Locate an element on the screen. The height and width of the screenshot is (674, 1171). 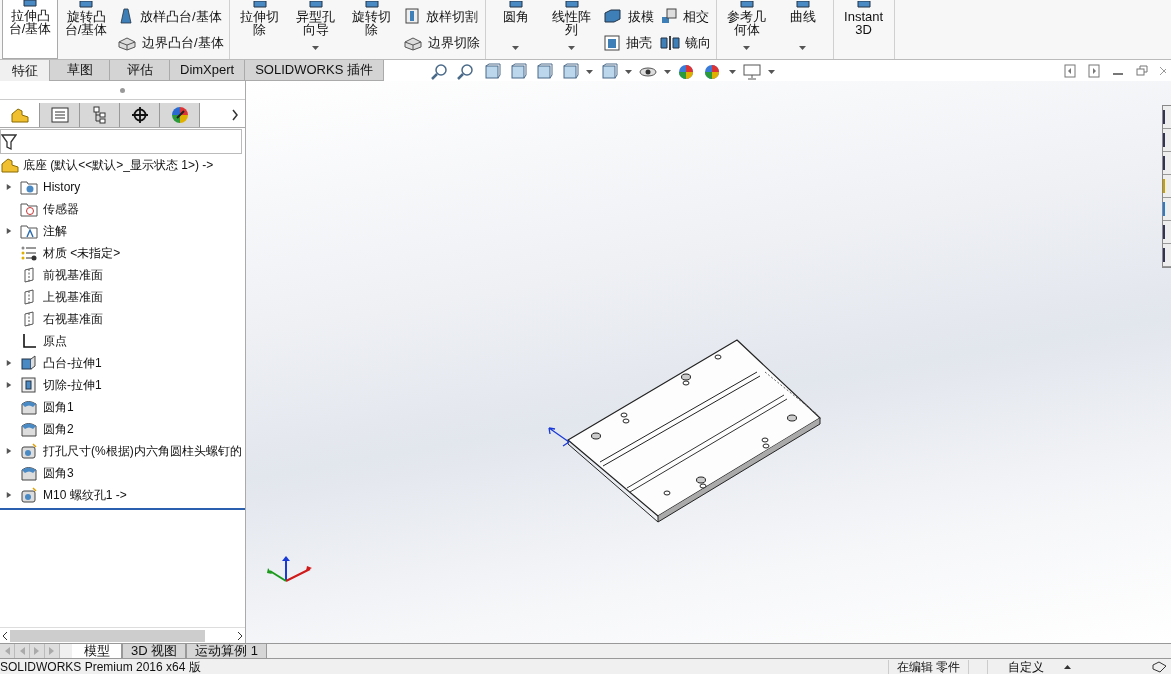
close-icon is located at coordinates (1163, 71).